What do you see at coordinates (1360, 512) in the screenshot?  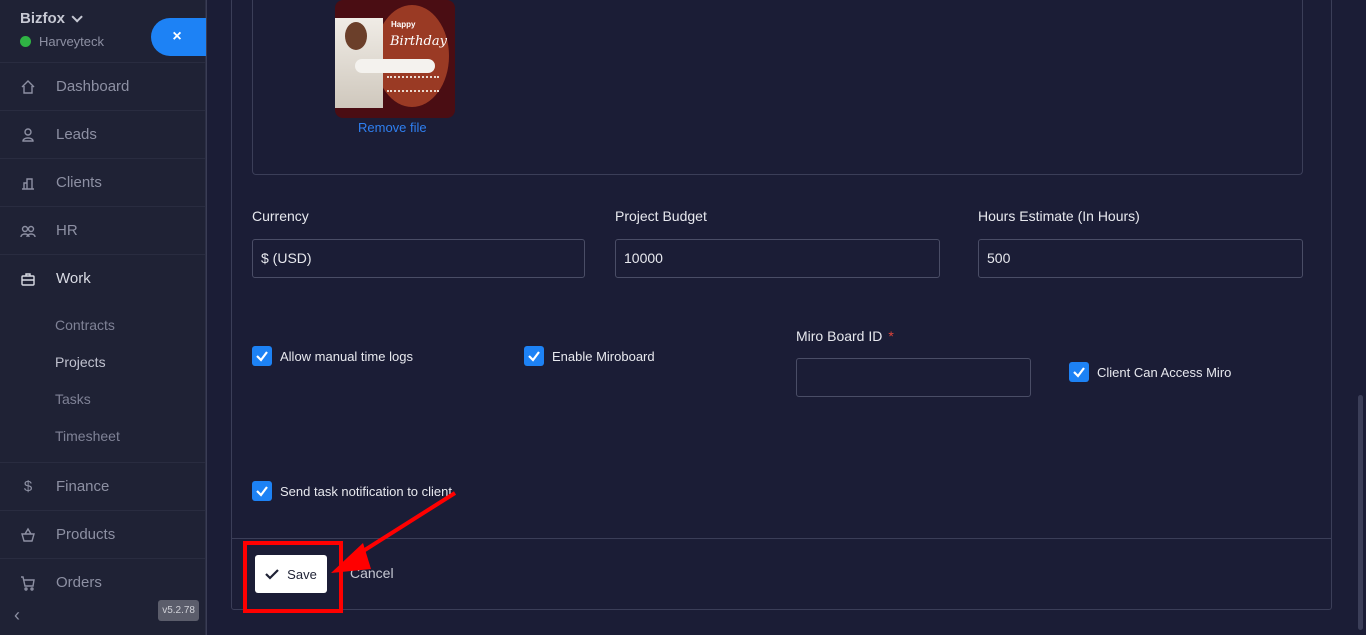 I see `scrollbar` at bounding box center [1360, 512].